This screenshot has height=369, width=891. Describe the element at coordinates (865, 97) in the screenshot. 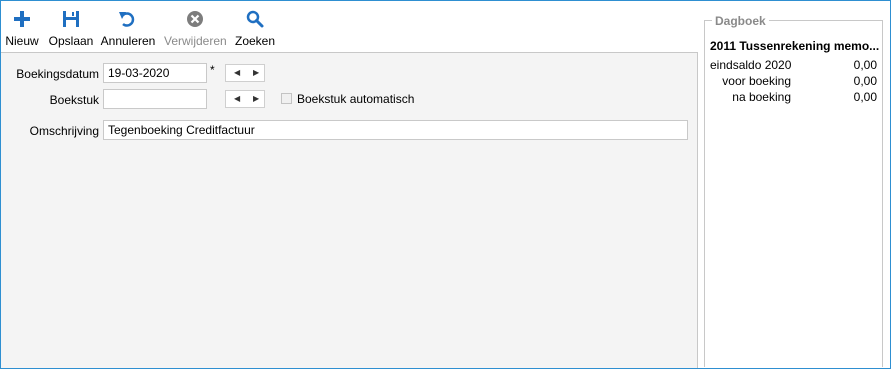

I see `na-boeking-value: 0,00` at that location.